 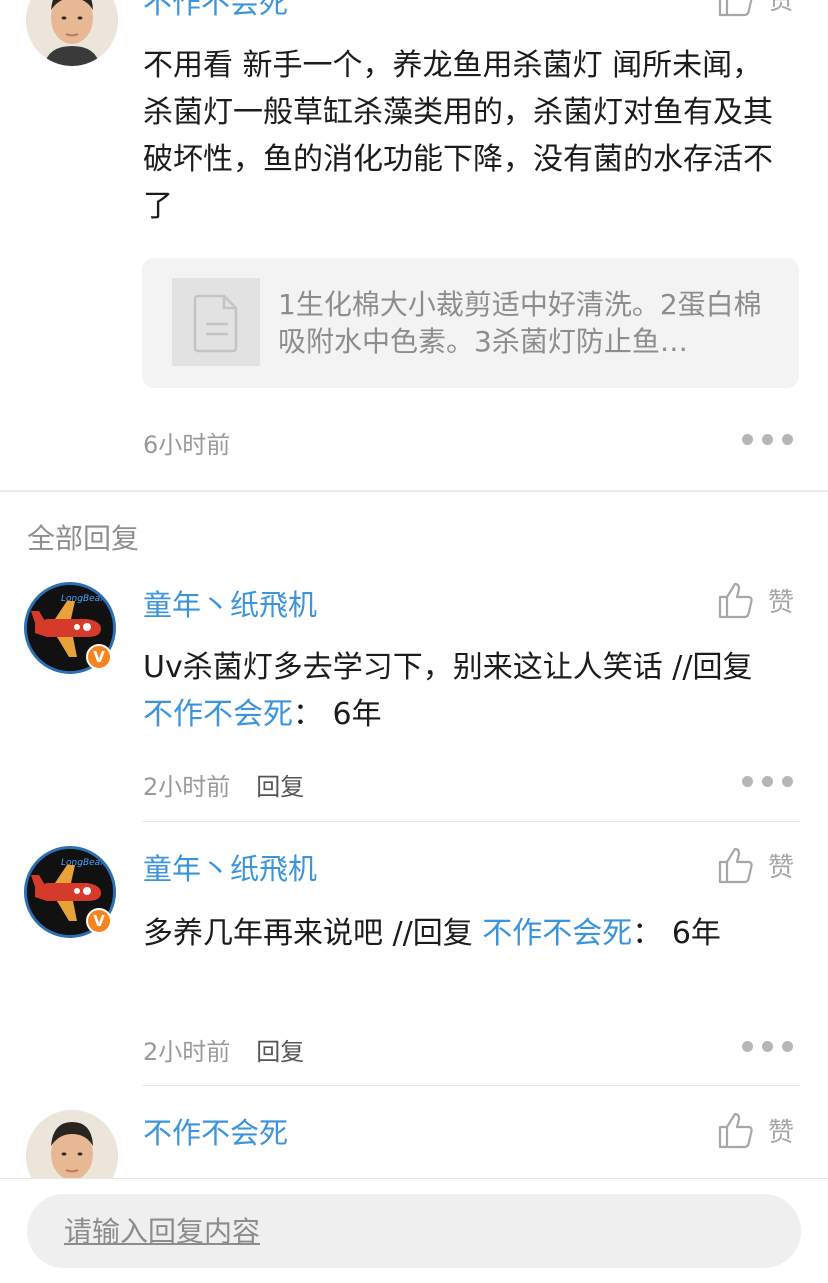 What do you see at coordinates (187, 445) in the screenshot?
I see `timestamp: 6小时前` at bounding box center [187, 445].